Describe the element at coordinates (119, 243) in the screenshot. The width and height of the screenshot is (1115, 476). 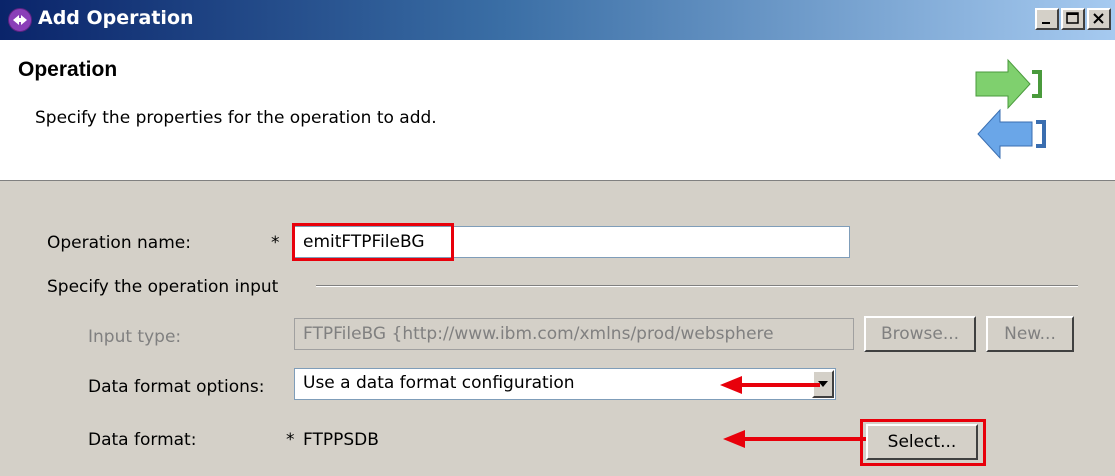
I see `operation-name-label: Operation name:` at that location.